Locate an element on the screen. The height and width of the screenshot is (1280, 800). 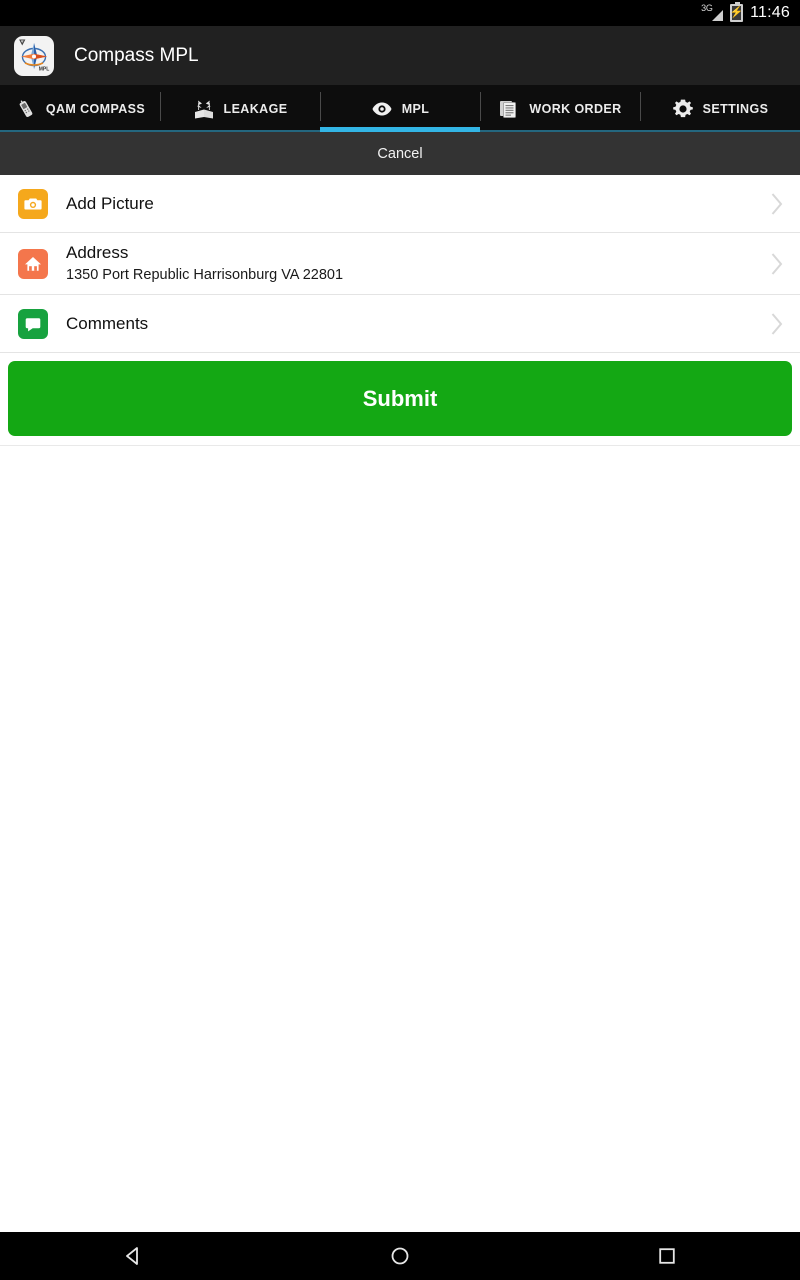
battery-charging-icon: ⚡ is located at coordinates (736, 12).